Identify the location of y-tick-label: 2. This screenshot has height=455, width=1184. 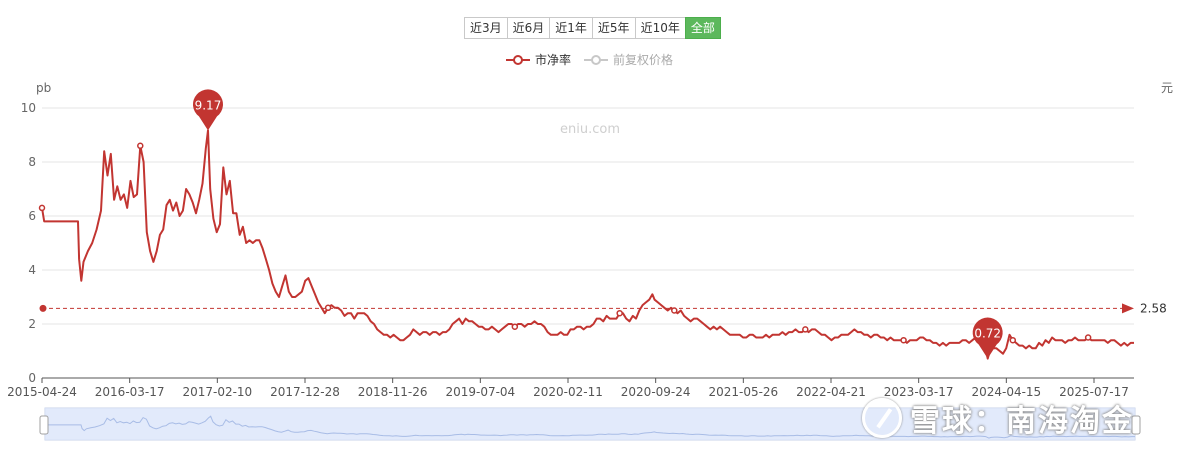
(32, 324).